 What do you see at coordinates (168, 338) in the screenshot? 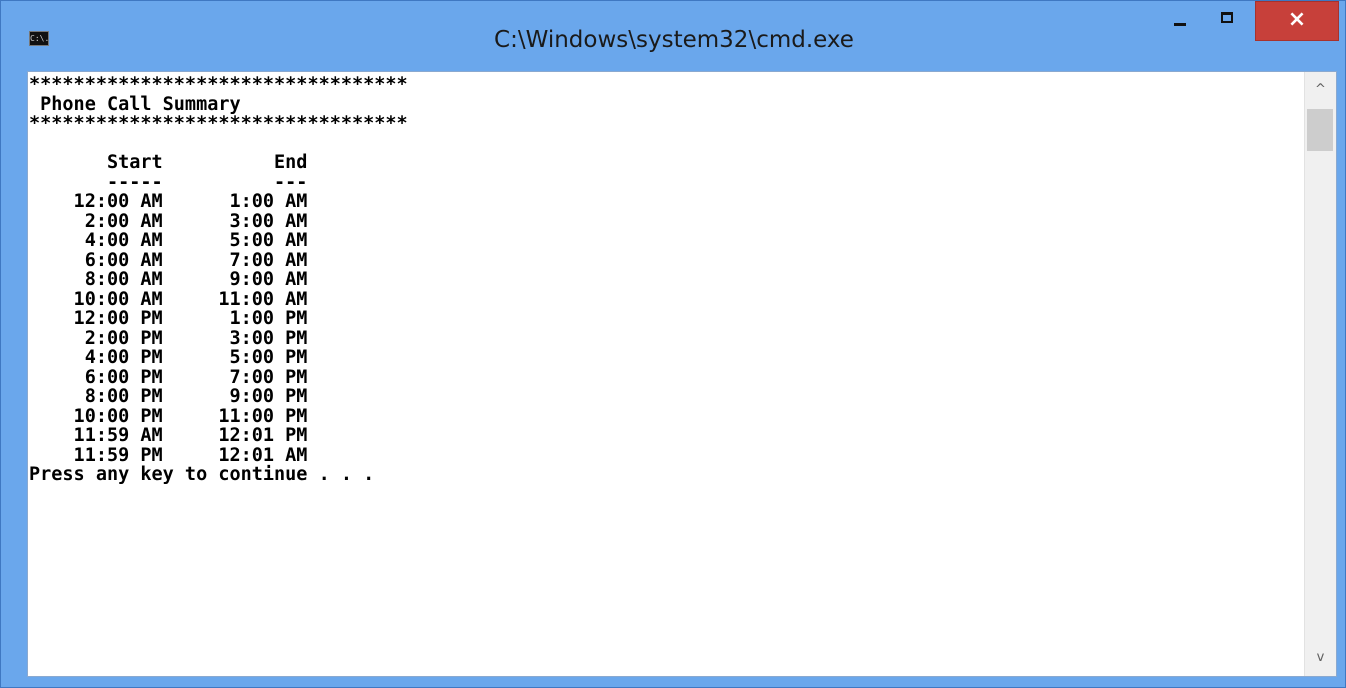
I see `table-row: 2:00 PM 3:00 PM` at bounding box center [168, 338].